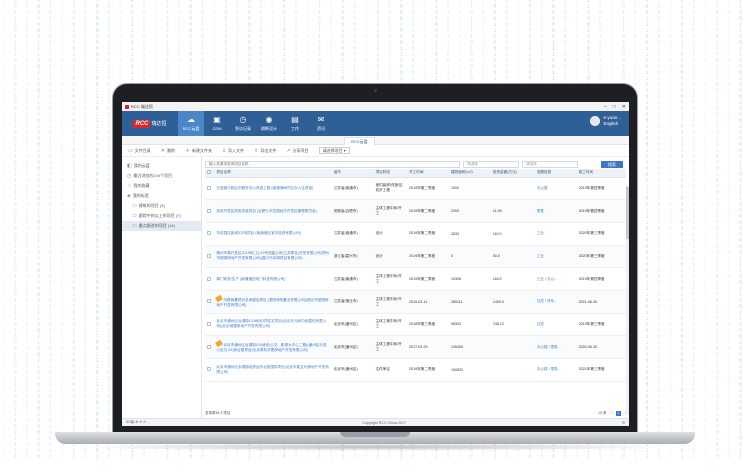  I want to click on message-icon: ✉, so click(623, 423).